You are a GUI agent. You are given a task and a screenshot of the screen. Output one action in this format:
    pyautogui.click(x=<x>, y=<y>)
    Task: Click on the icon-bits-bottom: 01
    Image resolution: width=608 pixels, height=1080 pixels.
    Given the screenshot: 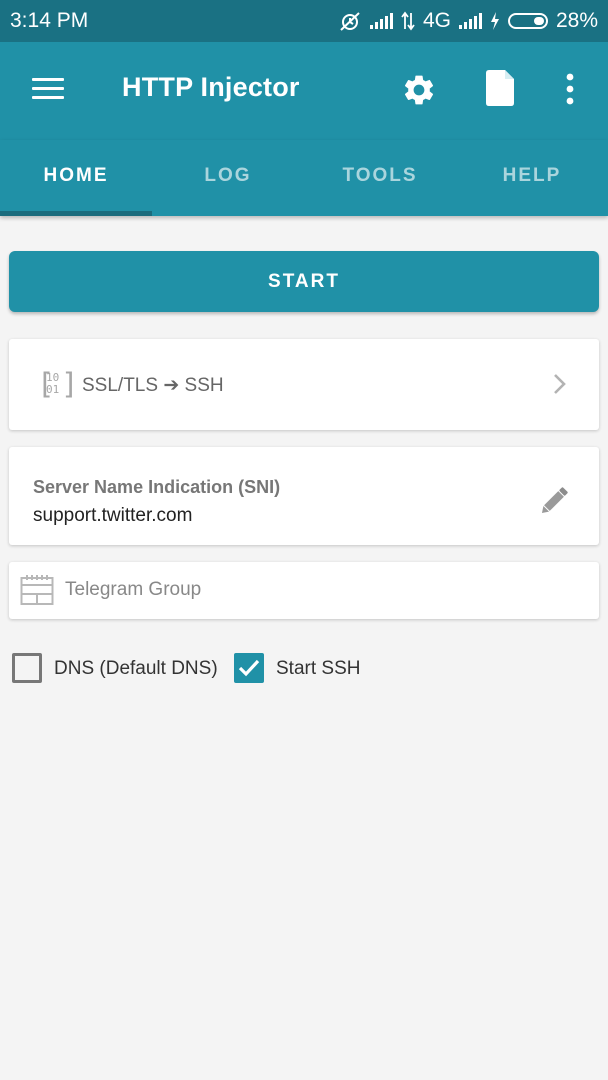 What is the action you would take?
    pyautogui.click(x=53, y=389)
    